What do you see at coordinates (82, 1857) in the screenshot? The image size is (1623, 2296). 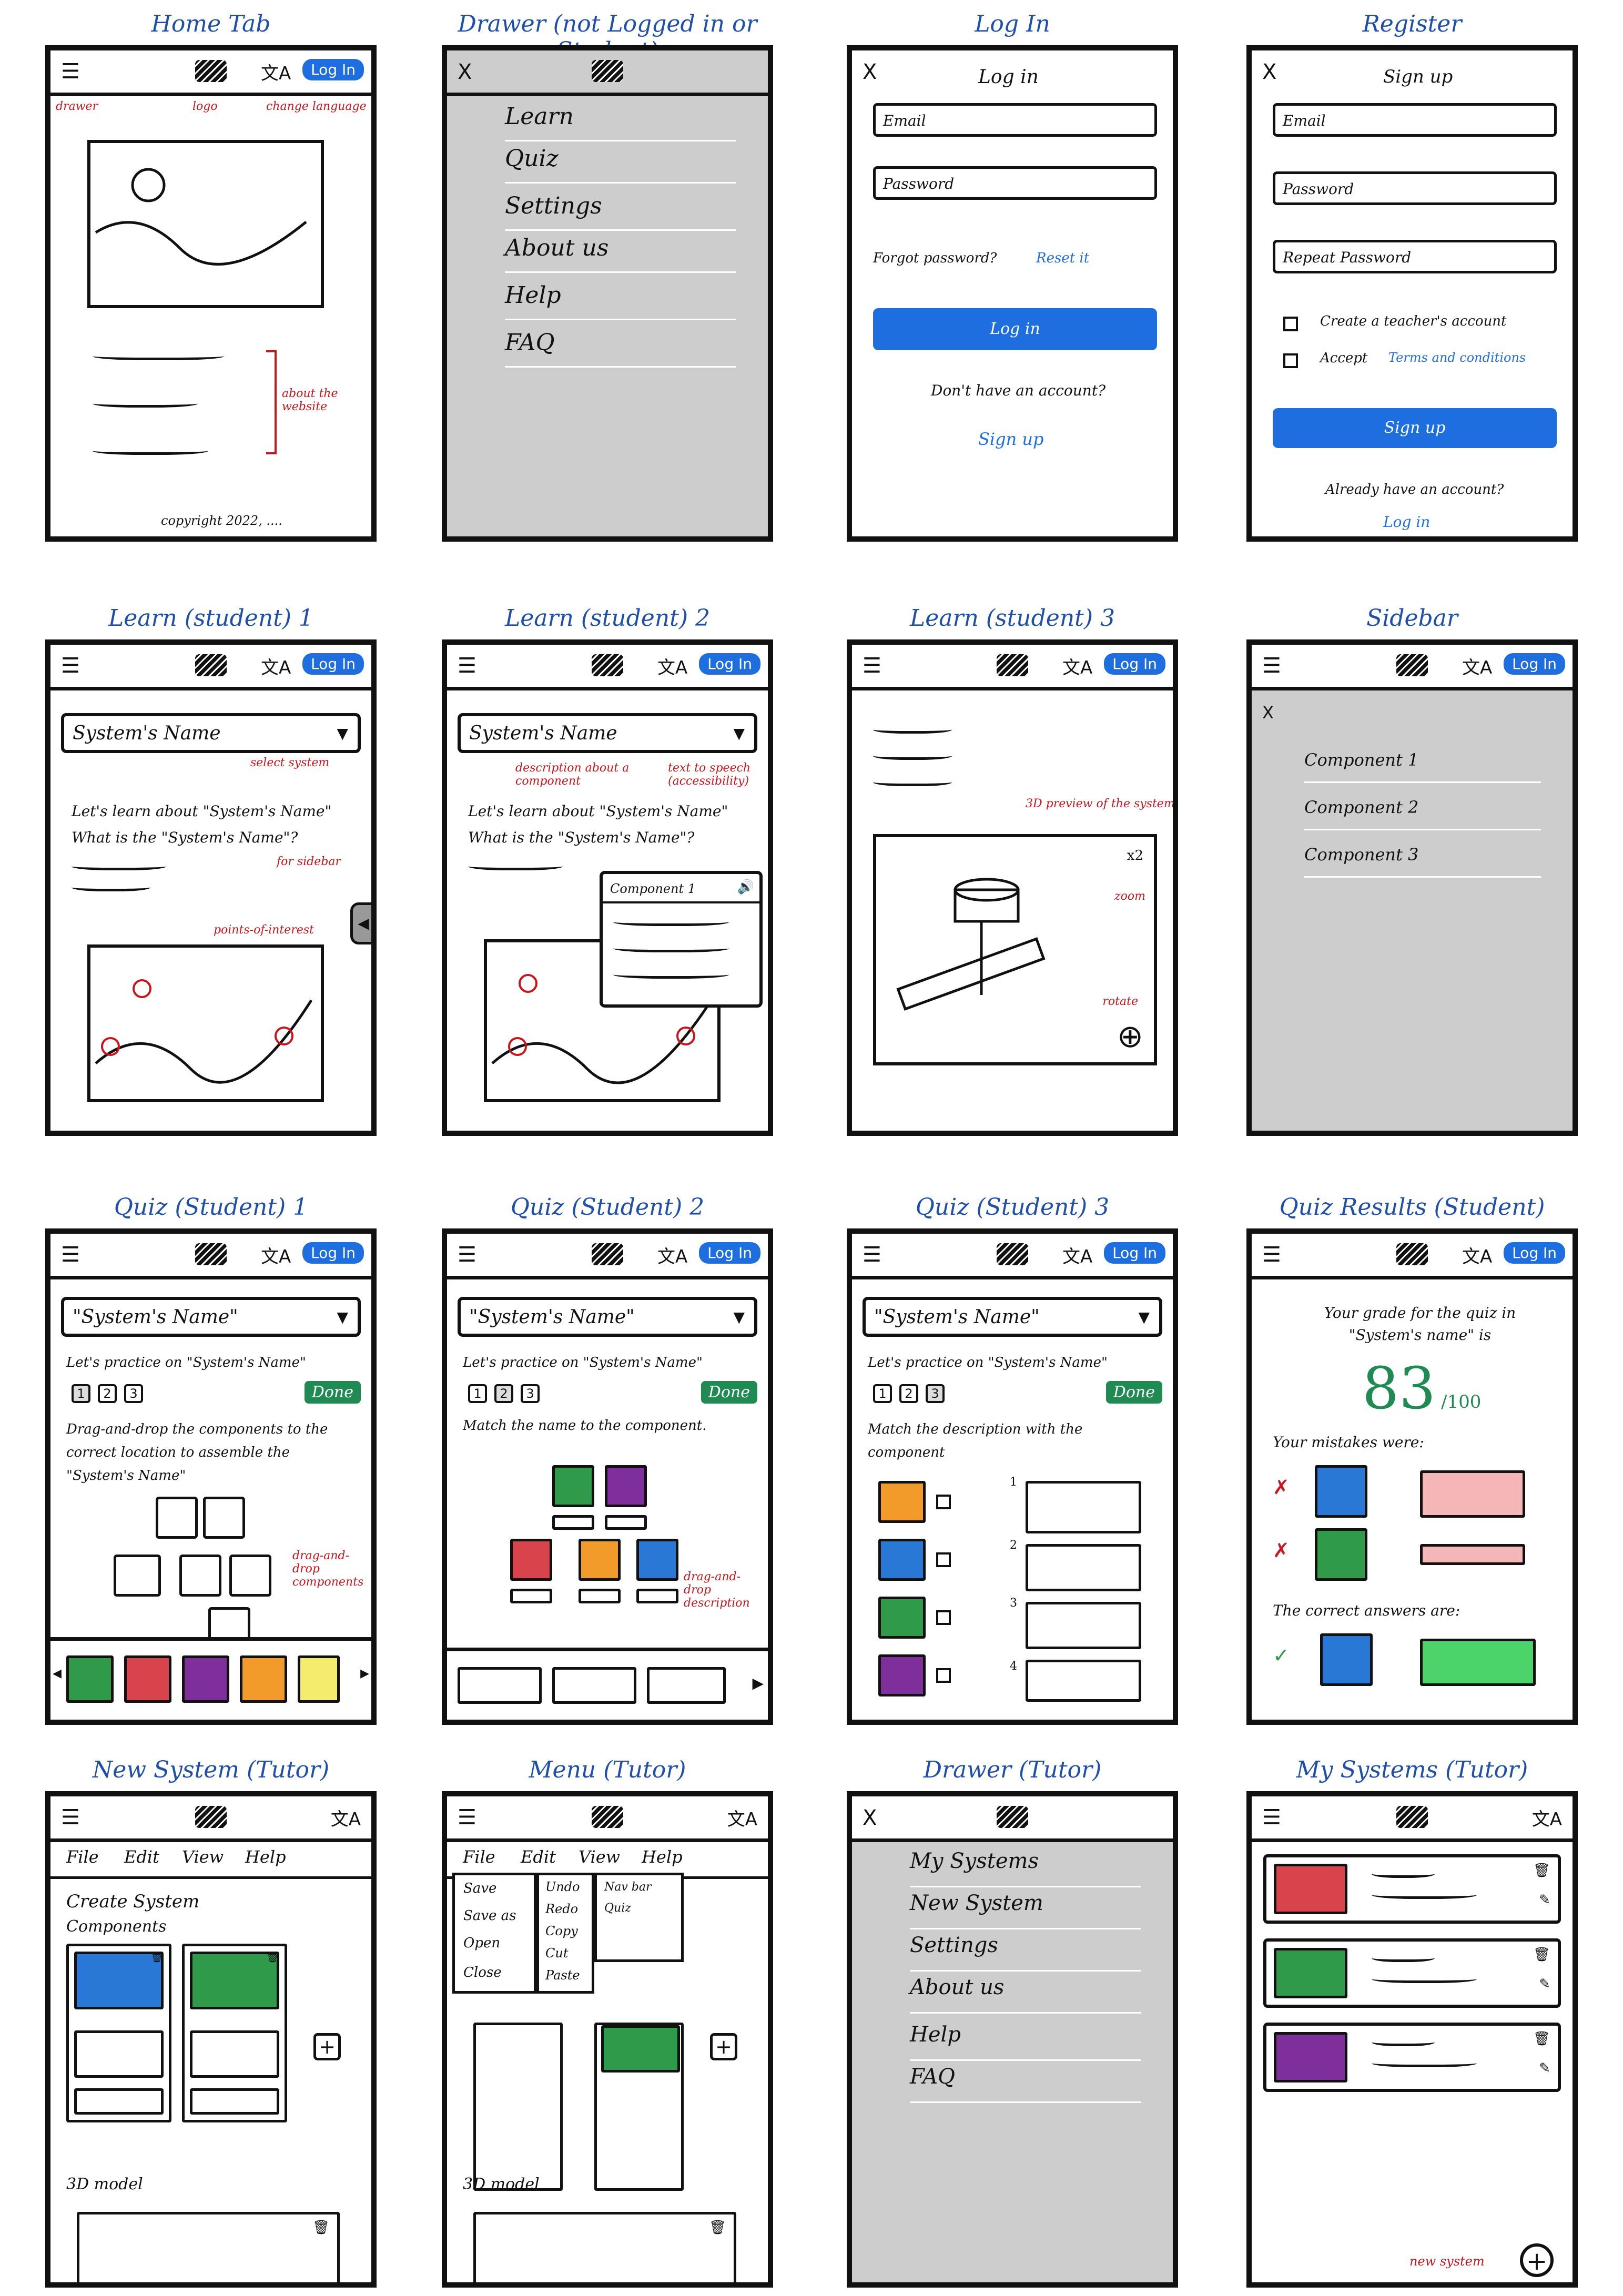 I see `menu-file: File` at bounding box center [82, 1857].